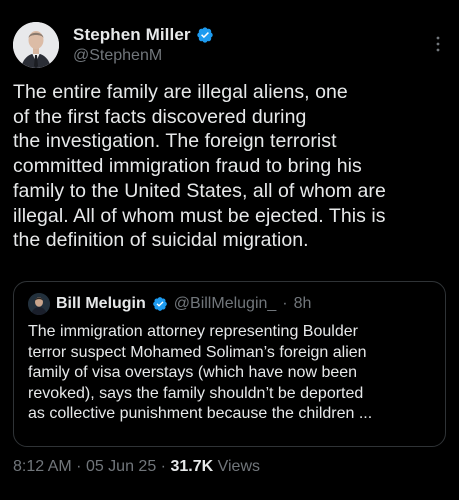 The width and height of the screenshot is (459, 500). What do you see at coordinates (39, 304) in the screenshot?
I see `quoted-author-avatar` at bounding box center [39, 304].